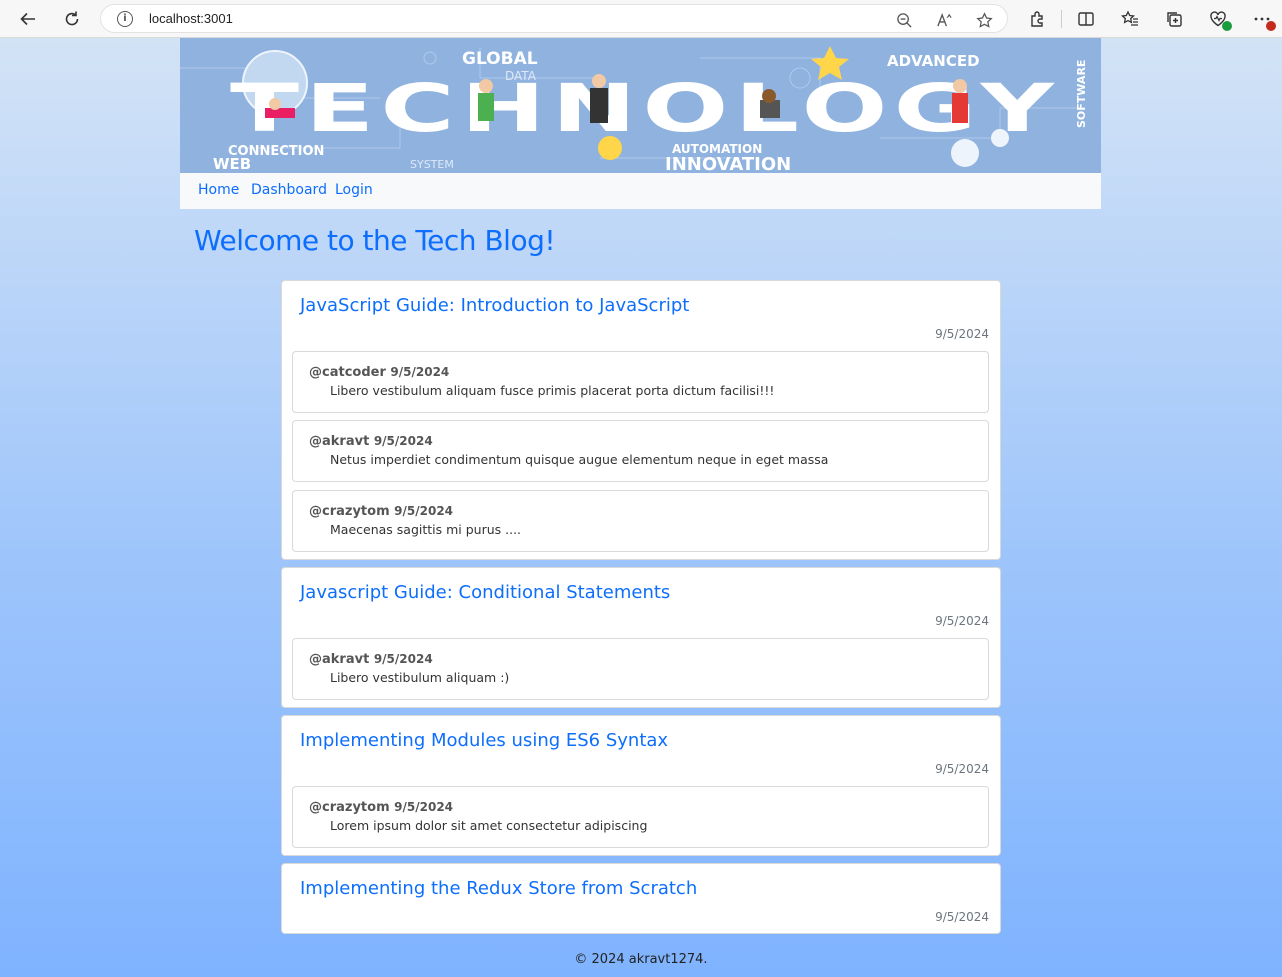  What do you see at coordinates (420, 677) in the screenshot?
I see `comment-text: Libero vestibulum aliquam :)` at bounding box center [420, 677].